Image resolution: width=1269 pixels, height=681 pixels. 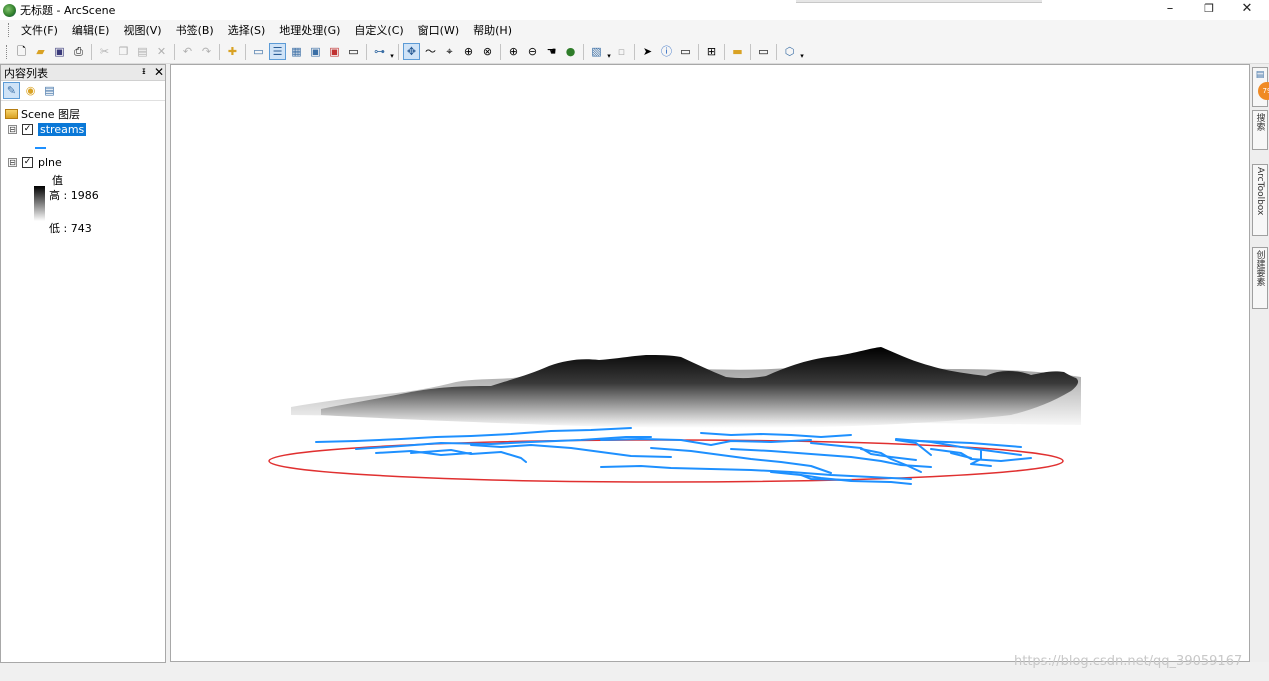 What do you see at coordinates (104, 51) in the screenshot?
I see `cut-icon: ✂` at bounding box center [104, 51].